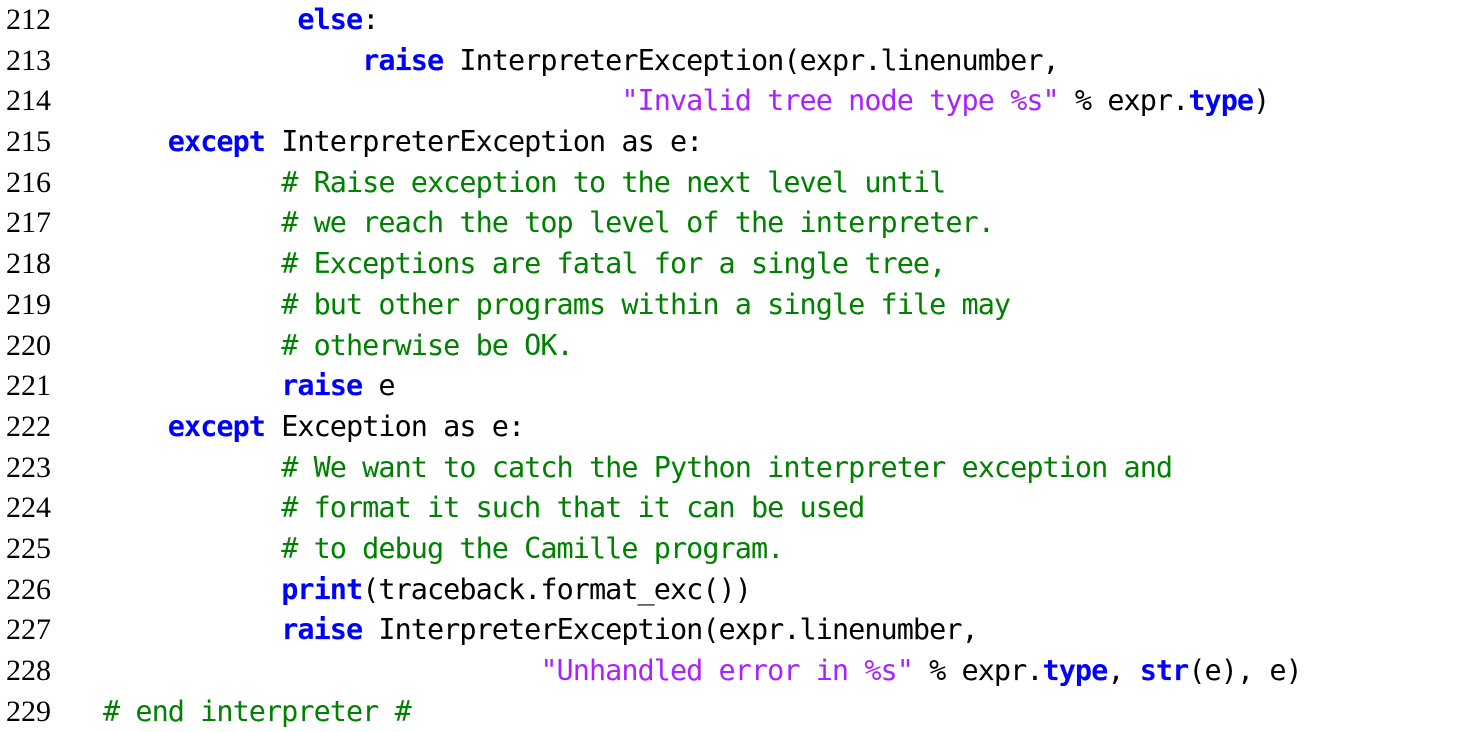 The width and height of the screenshot is (1470, 732). Describe the element at coordinates (378, 386) in the screenshot. I see `token-plain: e` at that location.